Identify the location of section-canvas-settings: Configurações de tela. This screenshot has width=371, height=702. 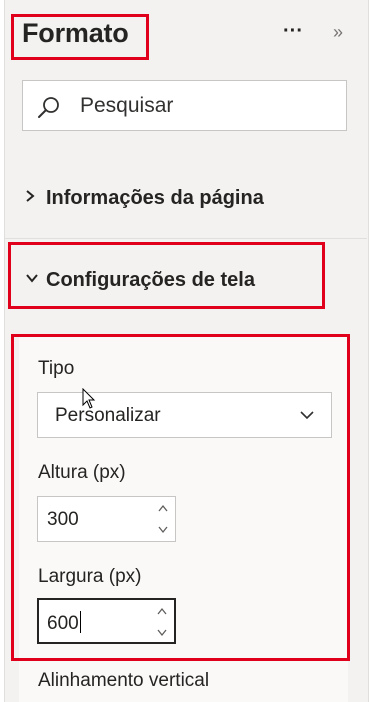
(139, 280).